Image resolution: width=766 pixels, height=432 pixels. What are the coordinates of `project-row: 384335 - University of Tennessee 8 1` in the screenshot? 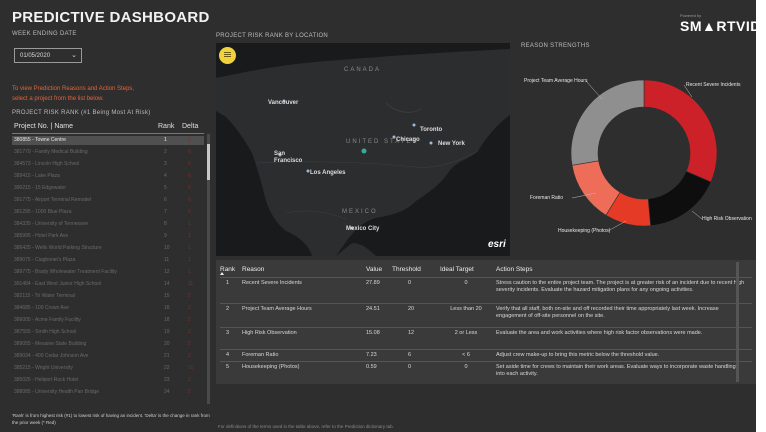 It's located at (108, 224).